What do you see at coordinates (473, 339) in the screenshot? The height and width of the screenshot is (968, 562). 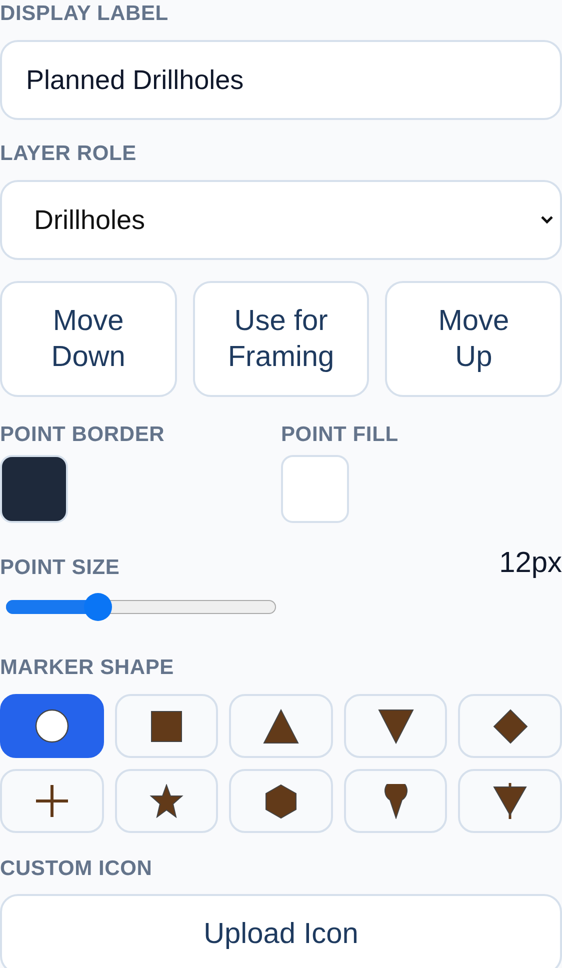 I see `action-button: Move Up` at bounding box center [473, 339].